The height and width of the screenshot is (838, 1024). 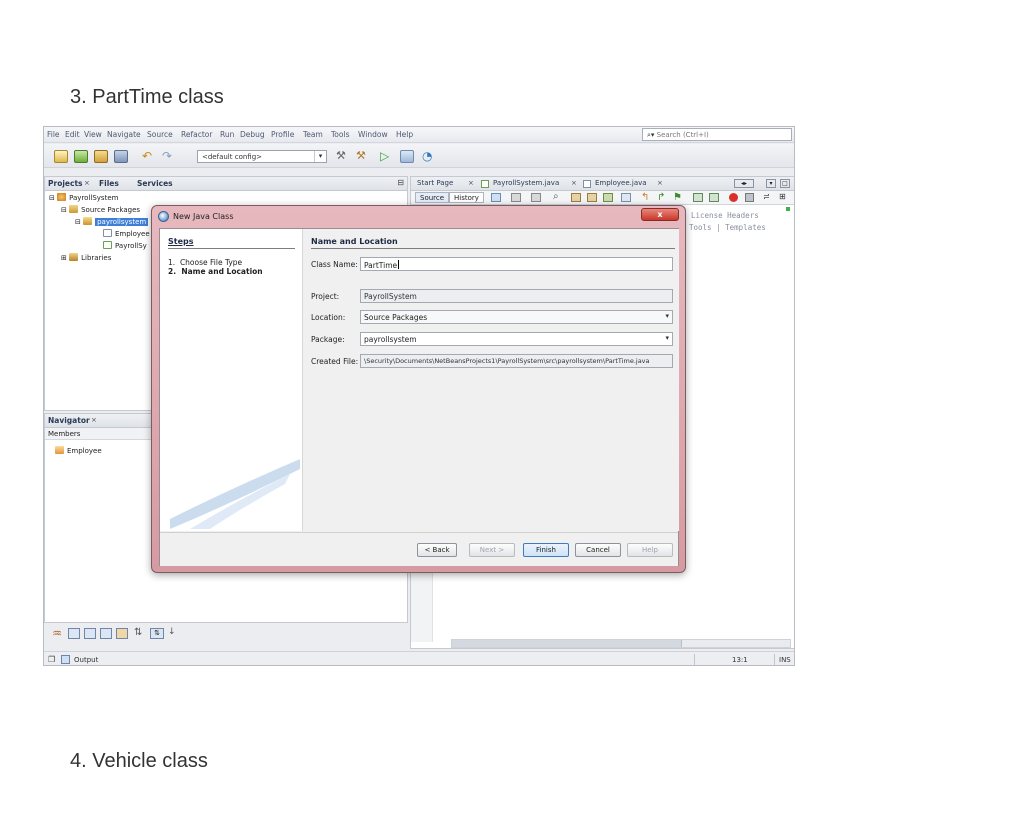 What do you see at coordinates (429, 156) in the screenshot?
I see `profile-icon: ◔` at bounding box center [429, 156].